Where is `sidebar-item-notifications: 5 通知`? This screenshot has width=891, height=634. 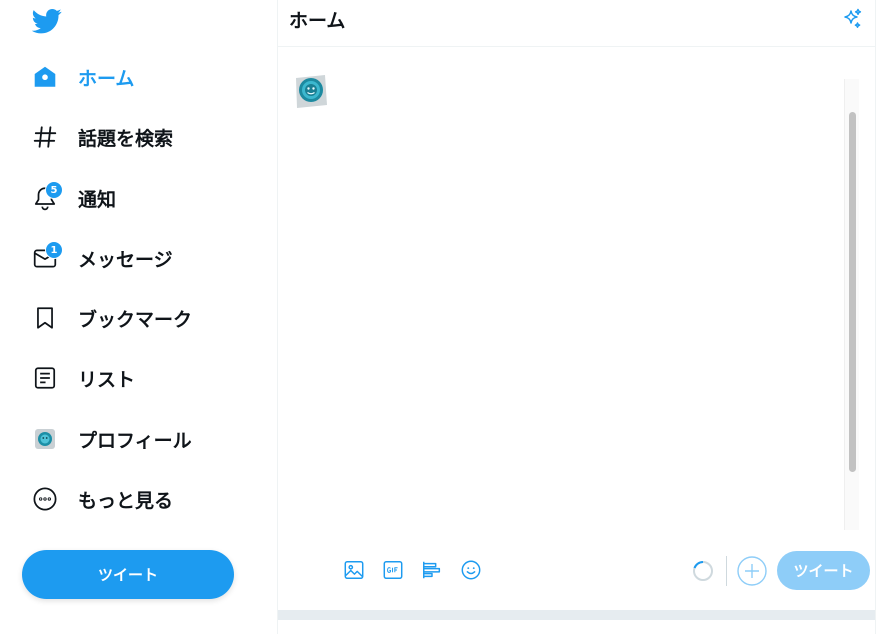
sidebar-item-notifications: 5 通知 is located at coordinates (73, 198).